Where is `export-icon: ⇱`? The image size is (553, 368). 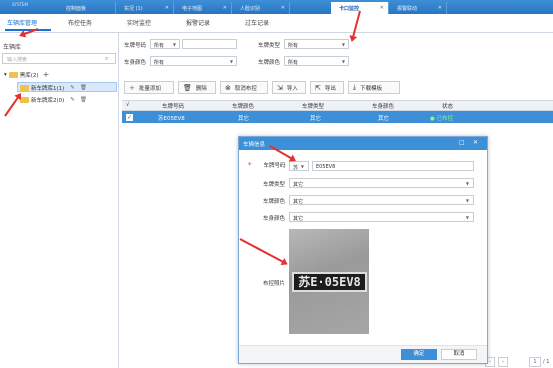
export-icon: ⇱ is located at coordinates (318, 87).